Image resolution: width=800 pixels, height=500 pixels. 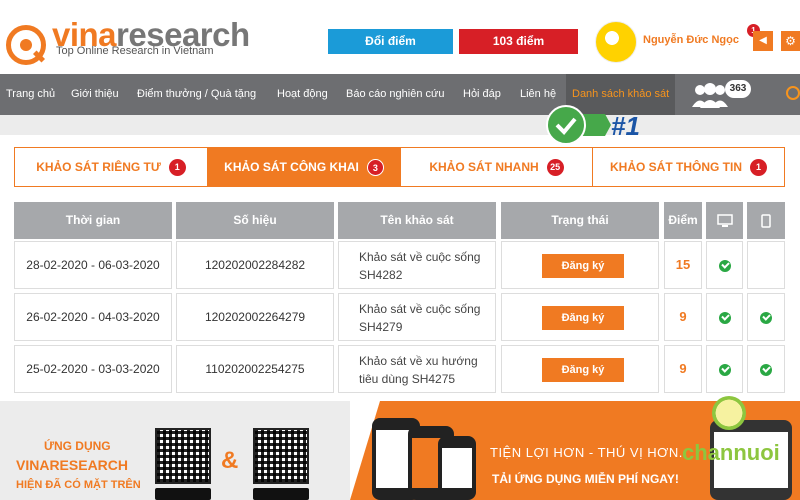 I want to click on nav-item-reports: Báo cáo nghiên cứu, so click(x=395, y=94).